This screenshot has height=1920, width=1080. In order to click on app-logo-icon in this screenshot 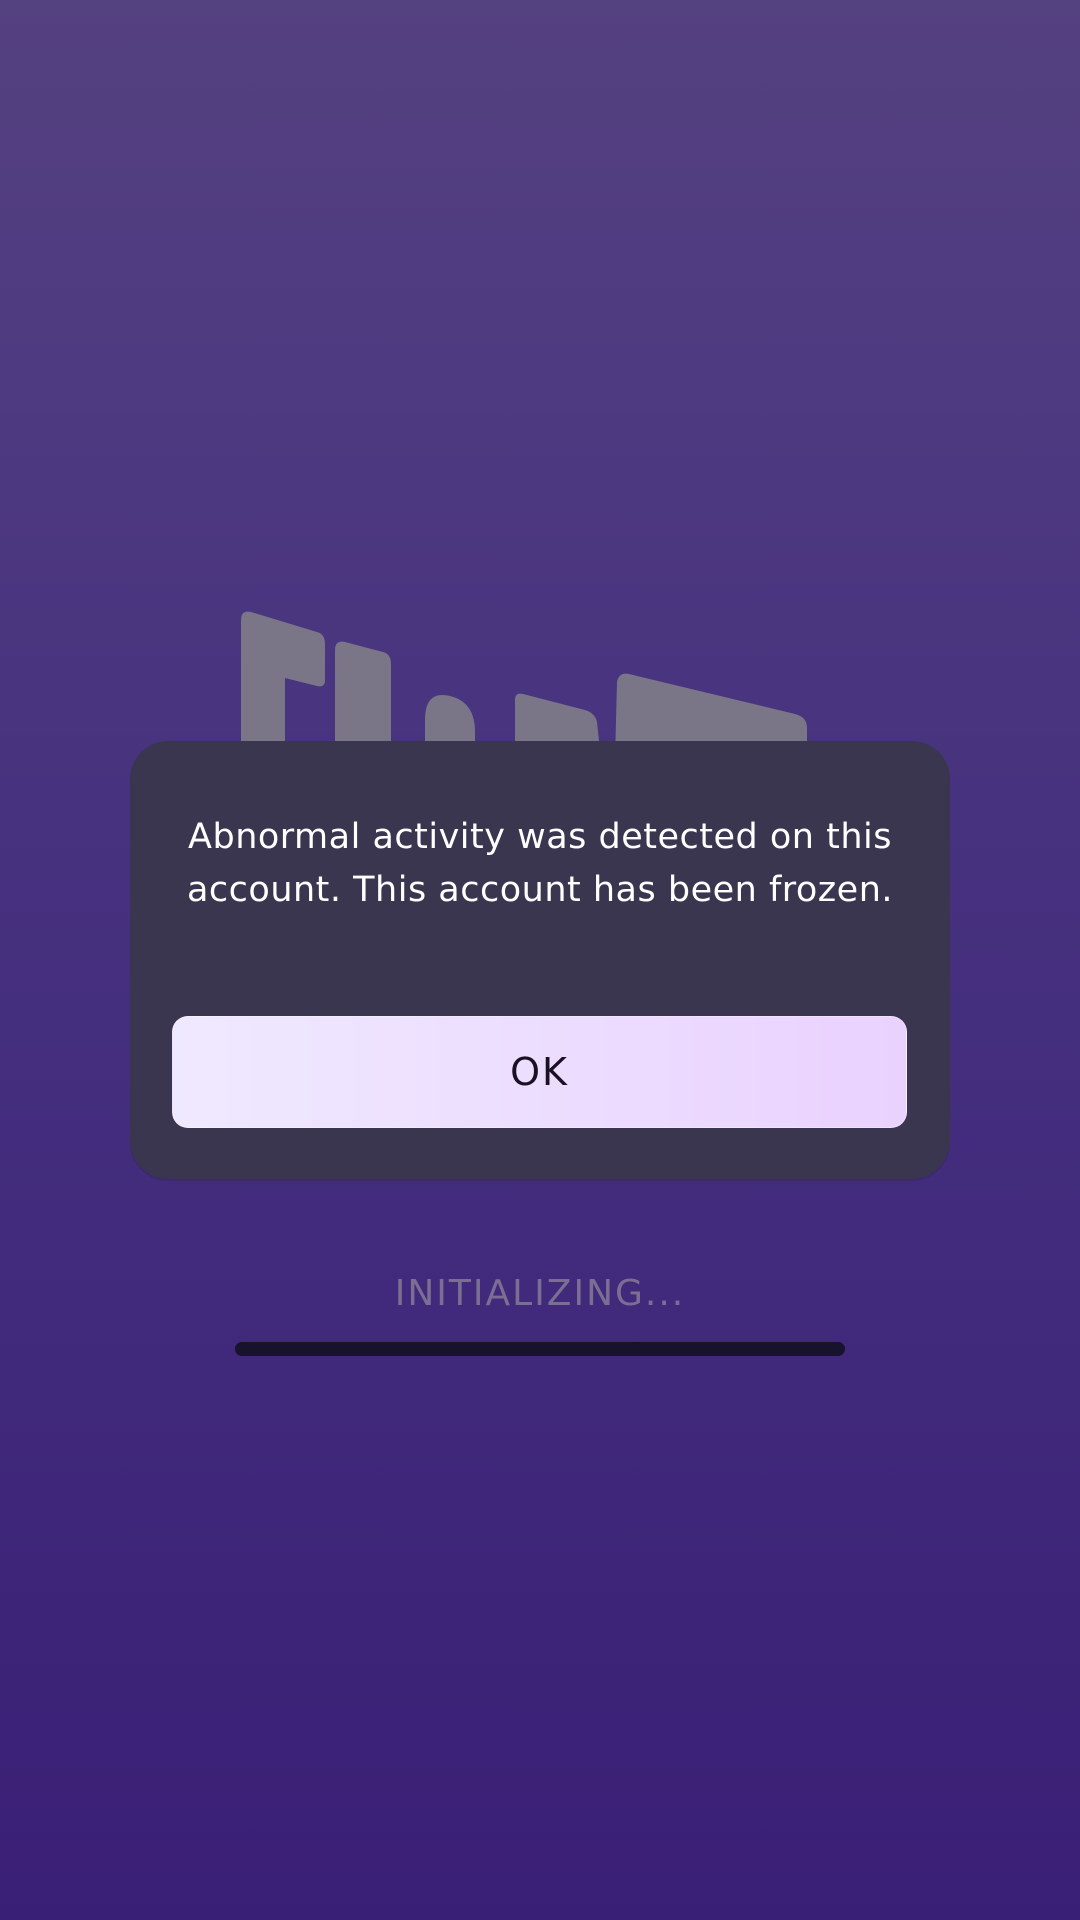, I will do `click(525, 685)`.